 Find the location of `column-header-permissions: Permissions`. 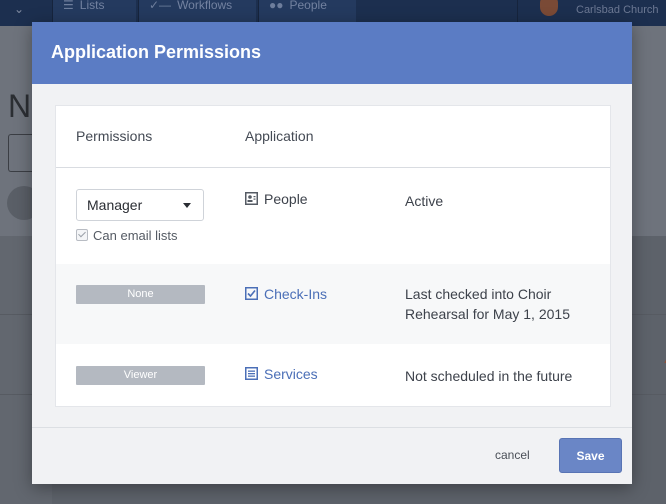

column-header-permissions: Permissions is located at coordinates (114, 136).